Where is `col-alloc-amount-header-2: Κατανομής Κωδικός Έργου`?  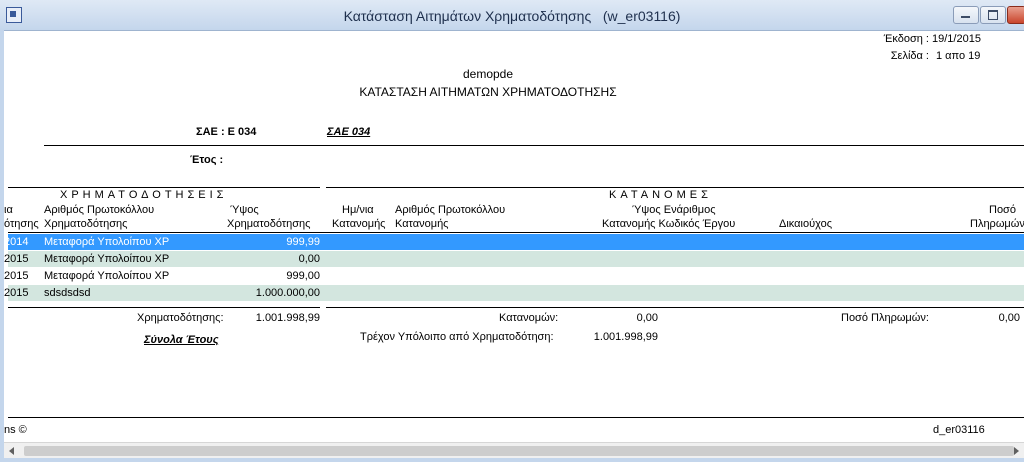 col-alloc-amount-header-2: Κατανομής Κωδικός Έργου is located at coordinates (669, 224).